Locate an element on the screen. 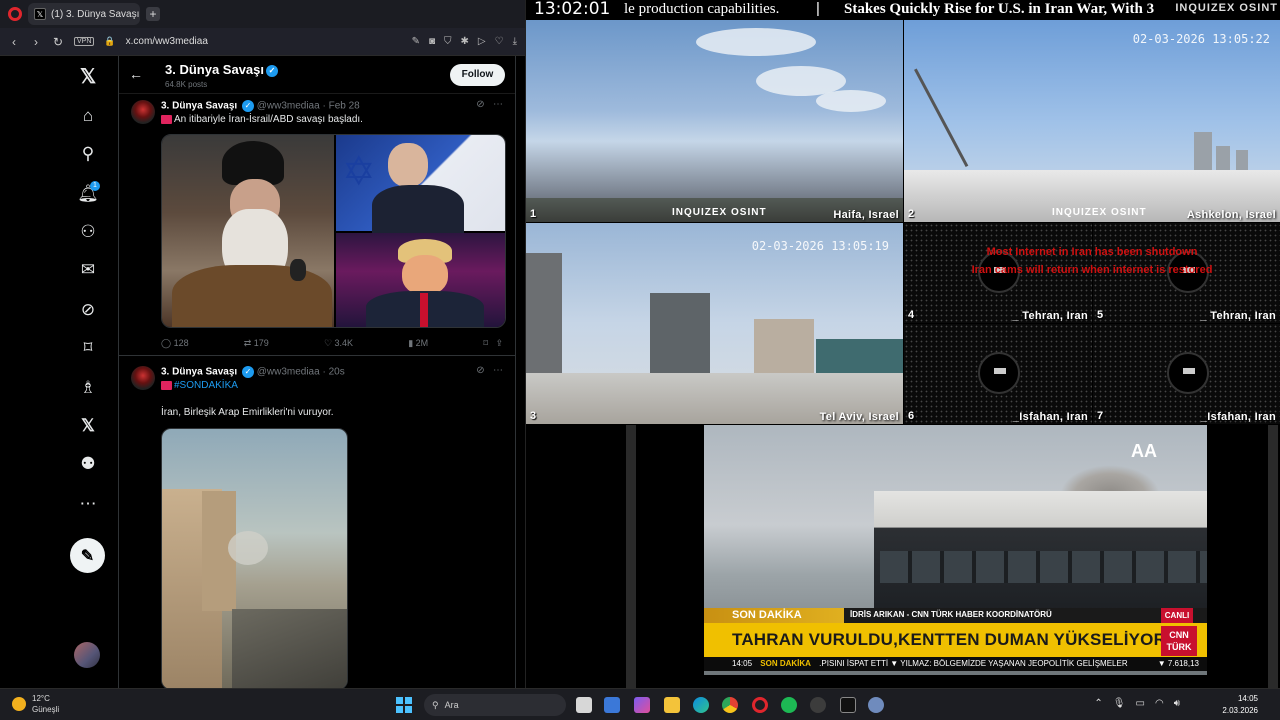 The width and height of the screenshot is (1280, 720). store-icon is located at coordinates (612, 705).